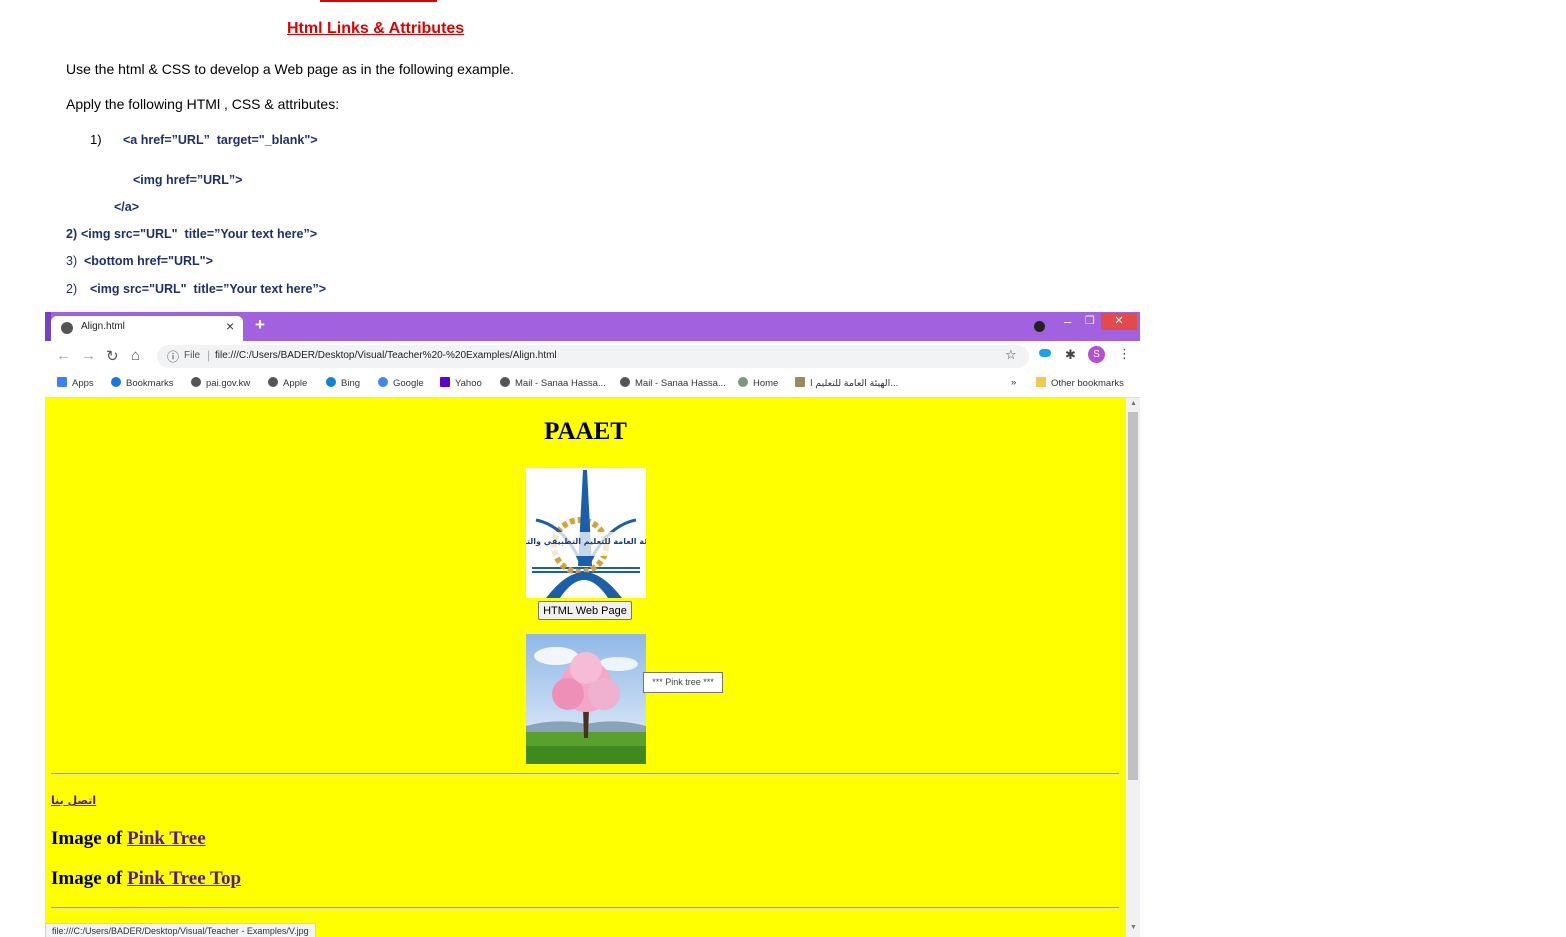  I want to click on yahoo-icon, so click(445, 382).